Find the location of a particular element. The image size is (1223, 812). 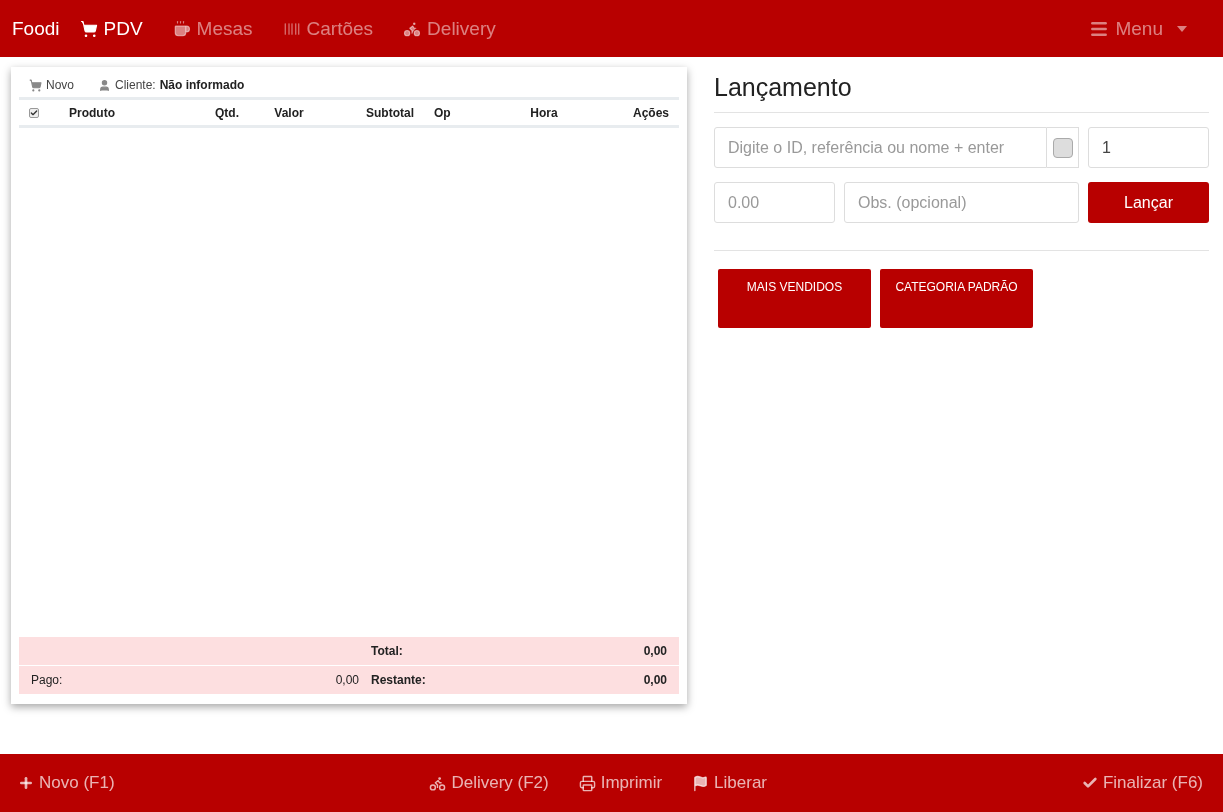

footer-button: Finalizar (F6) is located at coordinates (1142, 783).